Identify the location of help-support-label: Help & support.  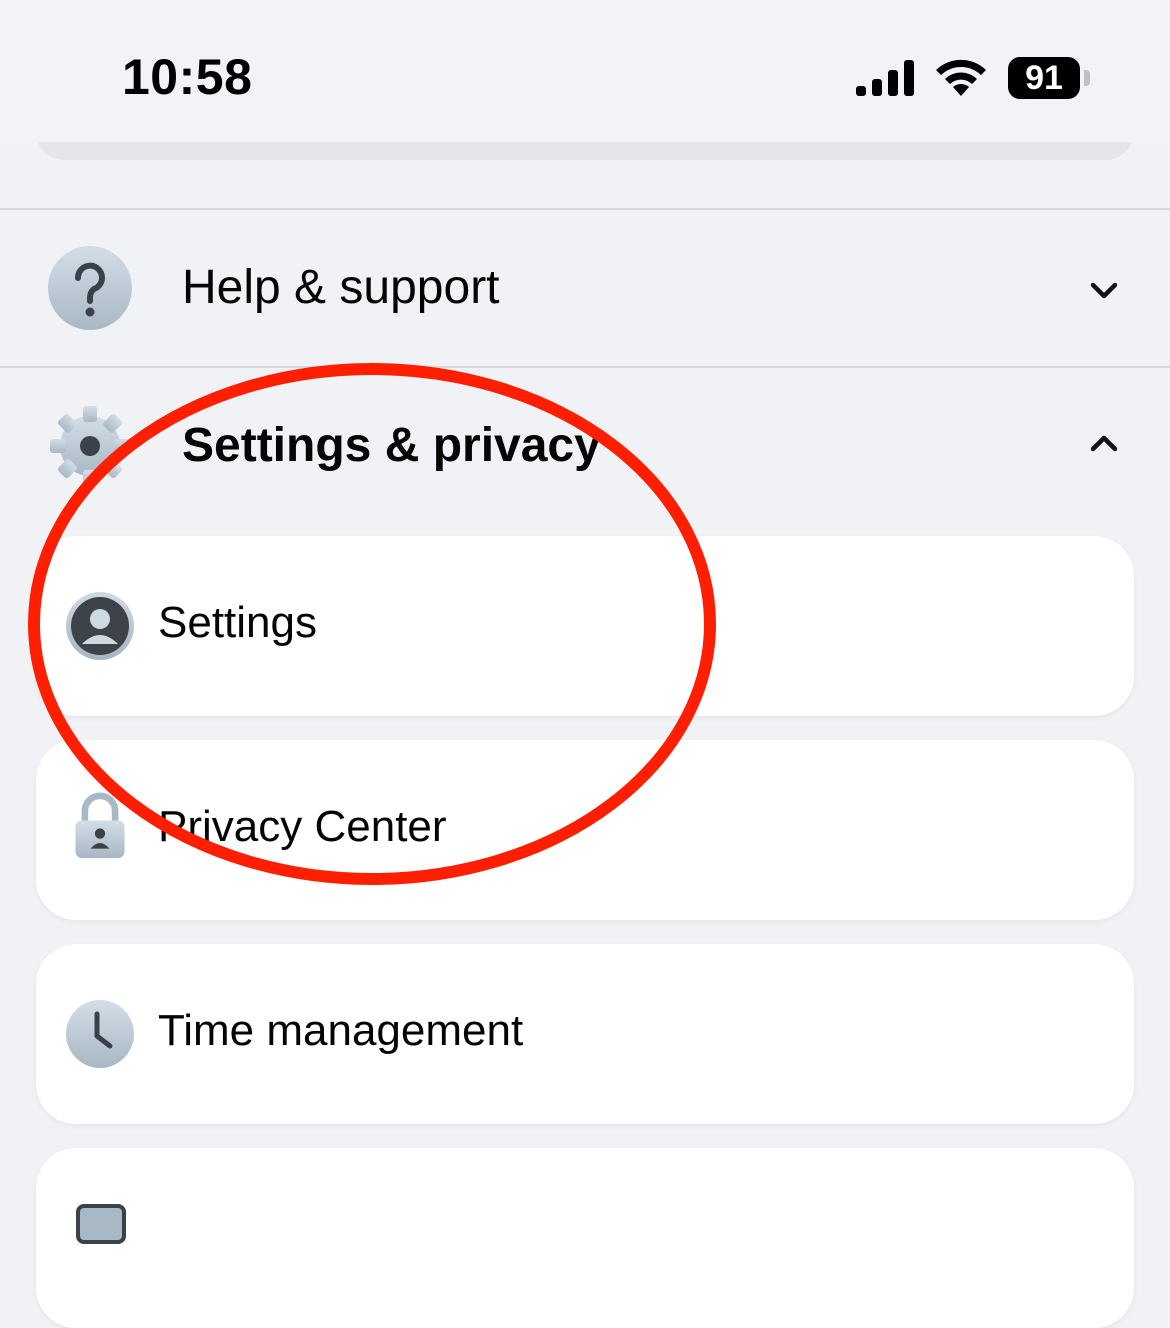
(341, 287).